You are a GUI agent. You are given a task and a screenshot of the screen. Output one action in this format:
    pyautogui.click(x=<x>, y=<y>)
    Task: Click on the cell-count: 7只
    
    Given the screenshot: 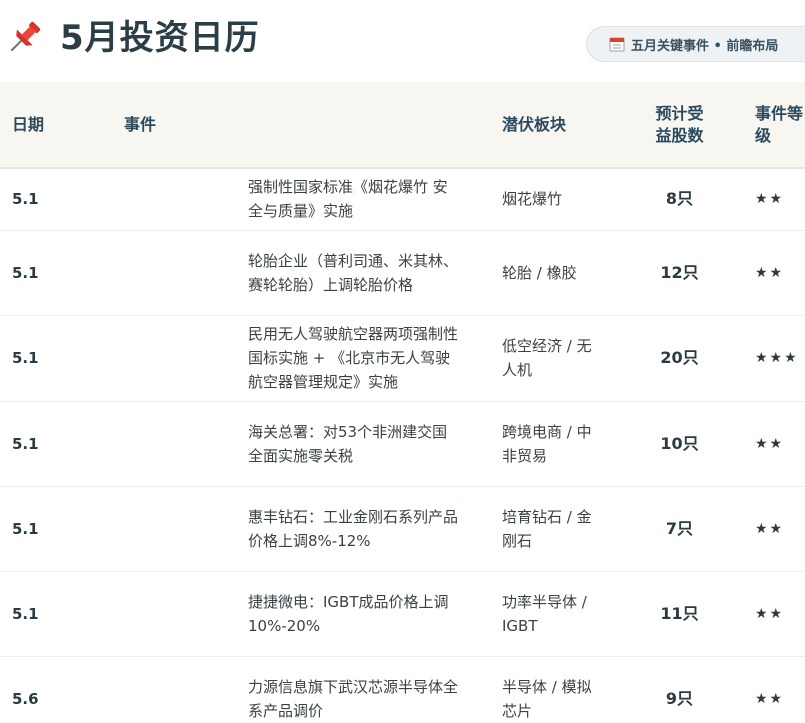 What is the action you would take?
    pyautogui.click(x=679, y=528)
    